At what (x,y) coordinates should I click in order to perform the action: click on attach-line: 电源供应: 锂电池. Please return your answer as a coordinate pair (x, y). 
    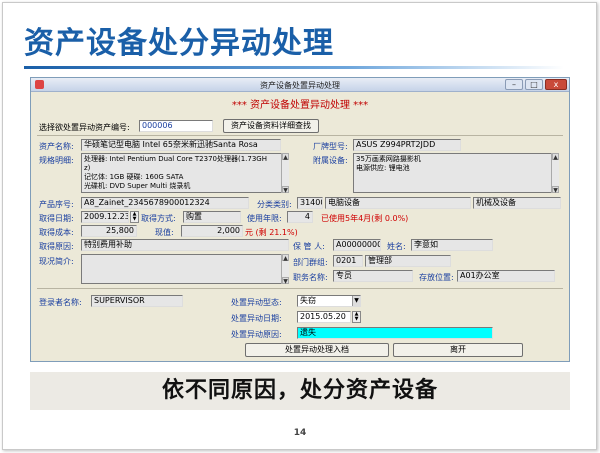
    Looking at the image, I should click on (383, 168).